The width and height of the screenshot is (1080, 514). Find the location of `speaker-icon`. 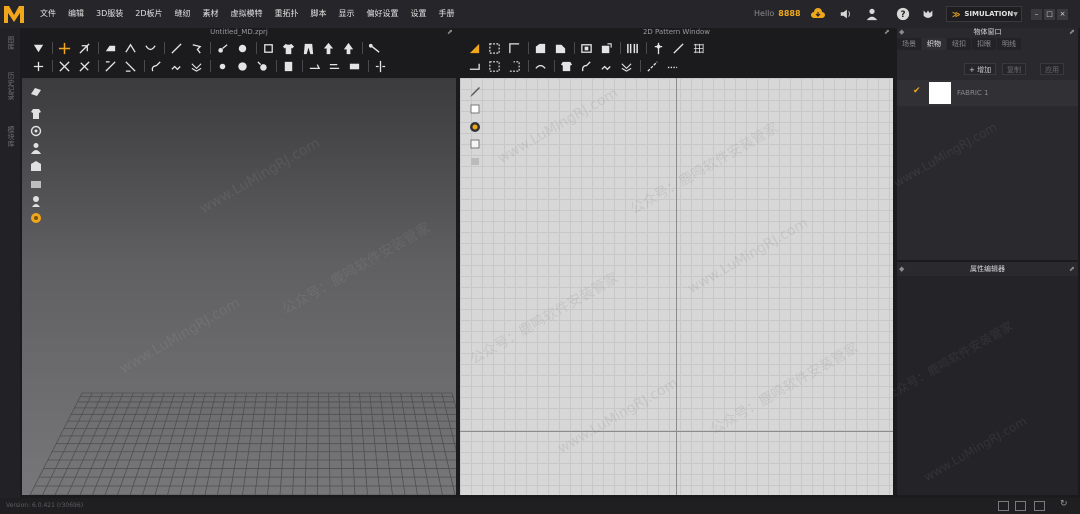

speaker-icon is located at coordinates (846, 14).